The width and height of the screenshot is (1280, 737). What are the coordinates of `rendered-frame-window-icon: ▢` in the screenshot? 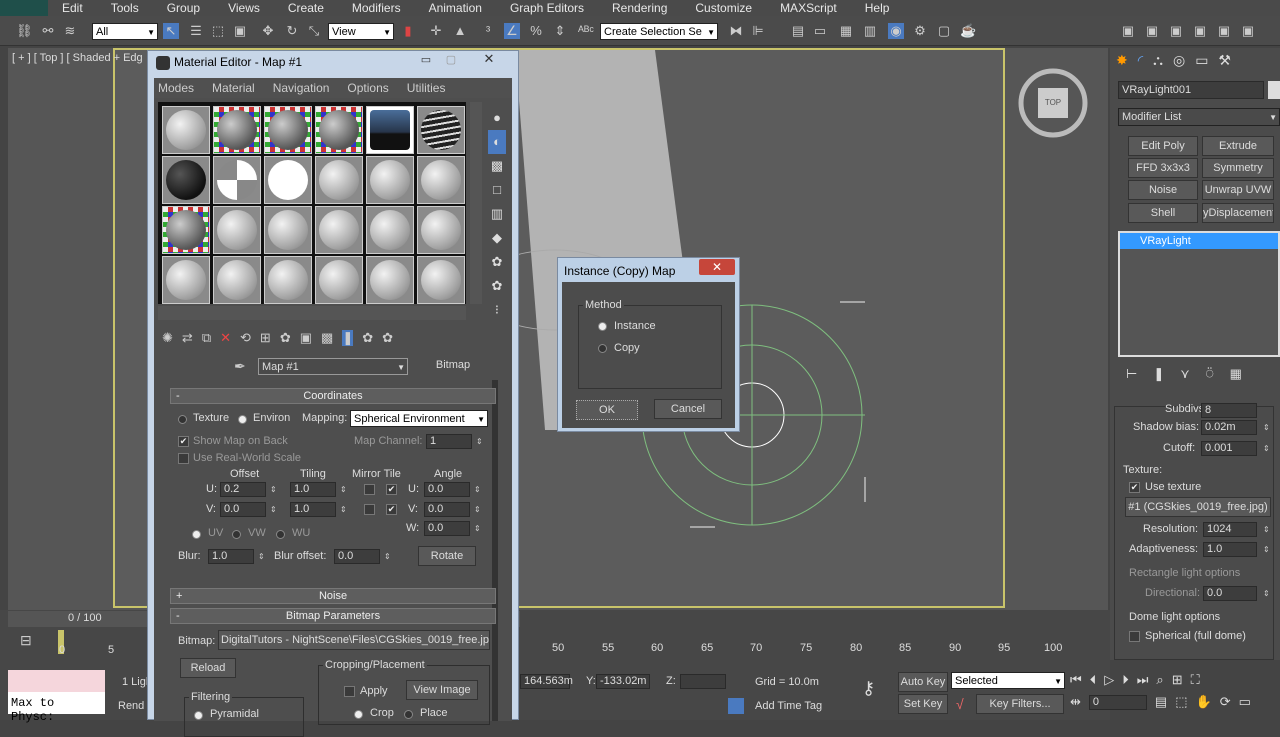 It's located at (944, 31).